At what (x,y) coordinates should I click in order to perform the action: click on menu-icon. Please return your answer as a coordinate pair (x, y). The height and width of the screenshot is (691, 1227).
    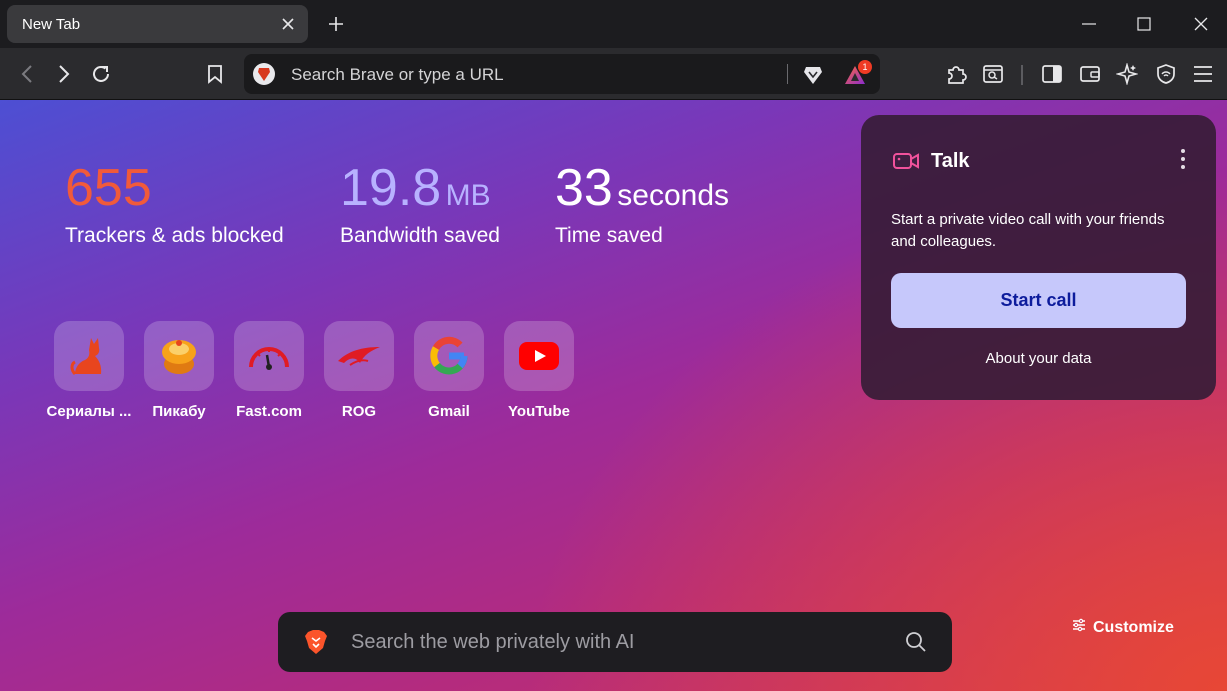
    Looking at the image, I should click on (1203, 74).